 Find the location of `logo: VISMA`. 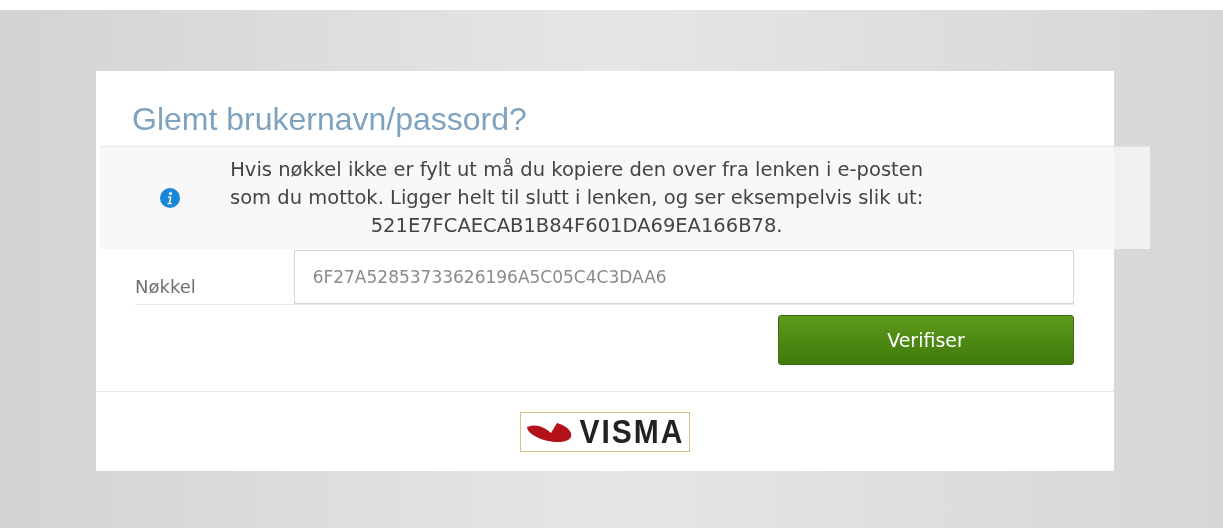

logo: VISMA is located at coordinates (605, 431).